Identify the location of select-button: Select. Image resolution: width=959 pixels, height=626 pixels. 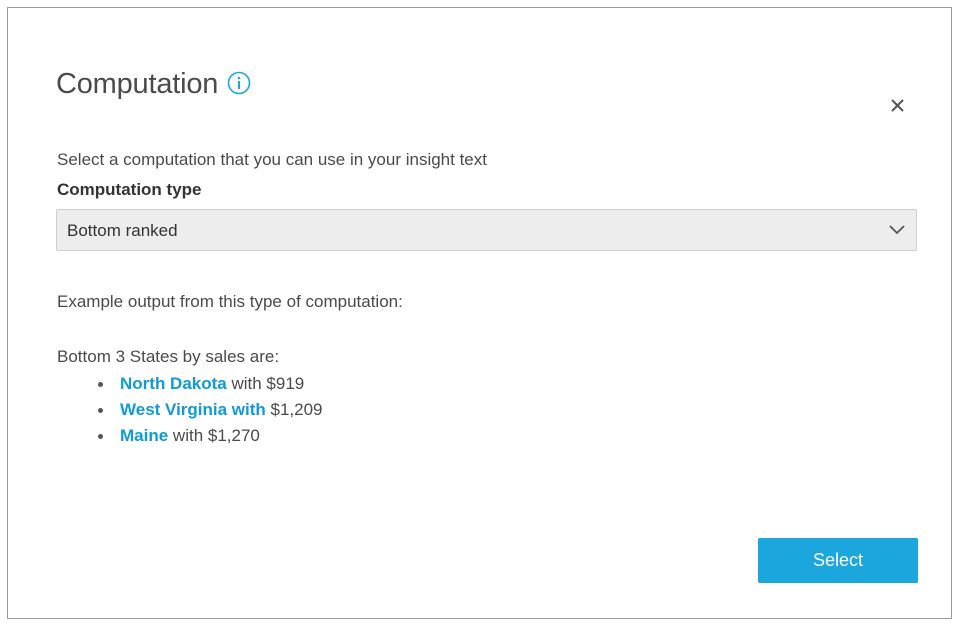
(838, 560).